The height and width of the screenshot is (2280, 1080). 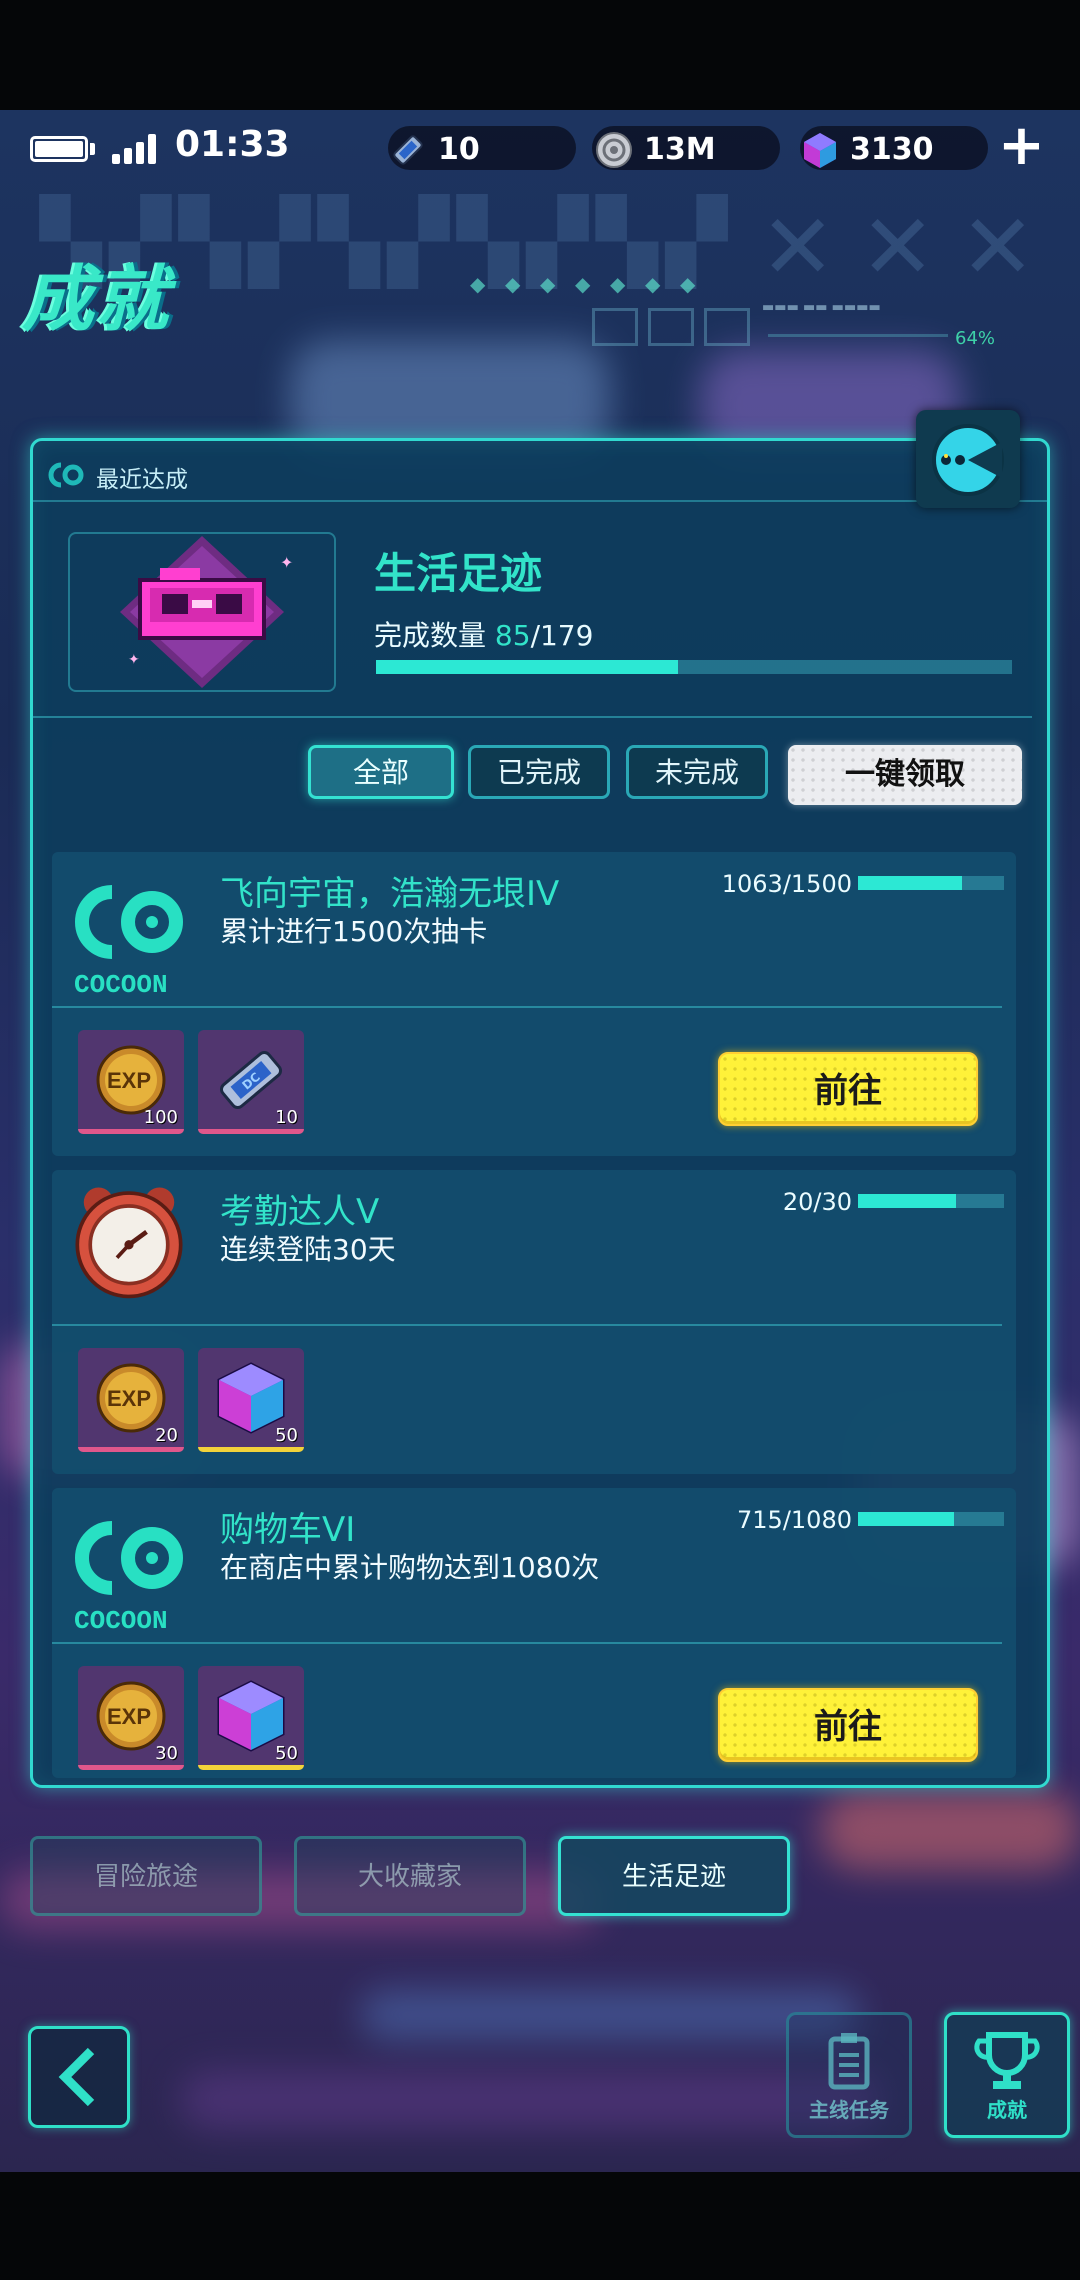 I want to click on category-progress-fill, so click(x=527, y=667).